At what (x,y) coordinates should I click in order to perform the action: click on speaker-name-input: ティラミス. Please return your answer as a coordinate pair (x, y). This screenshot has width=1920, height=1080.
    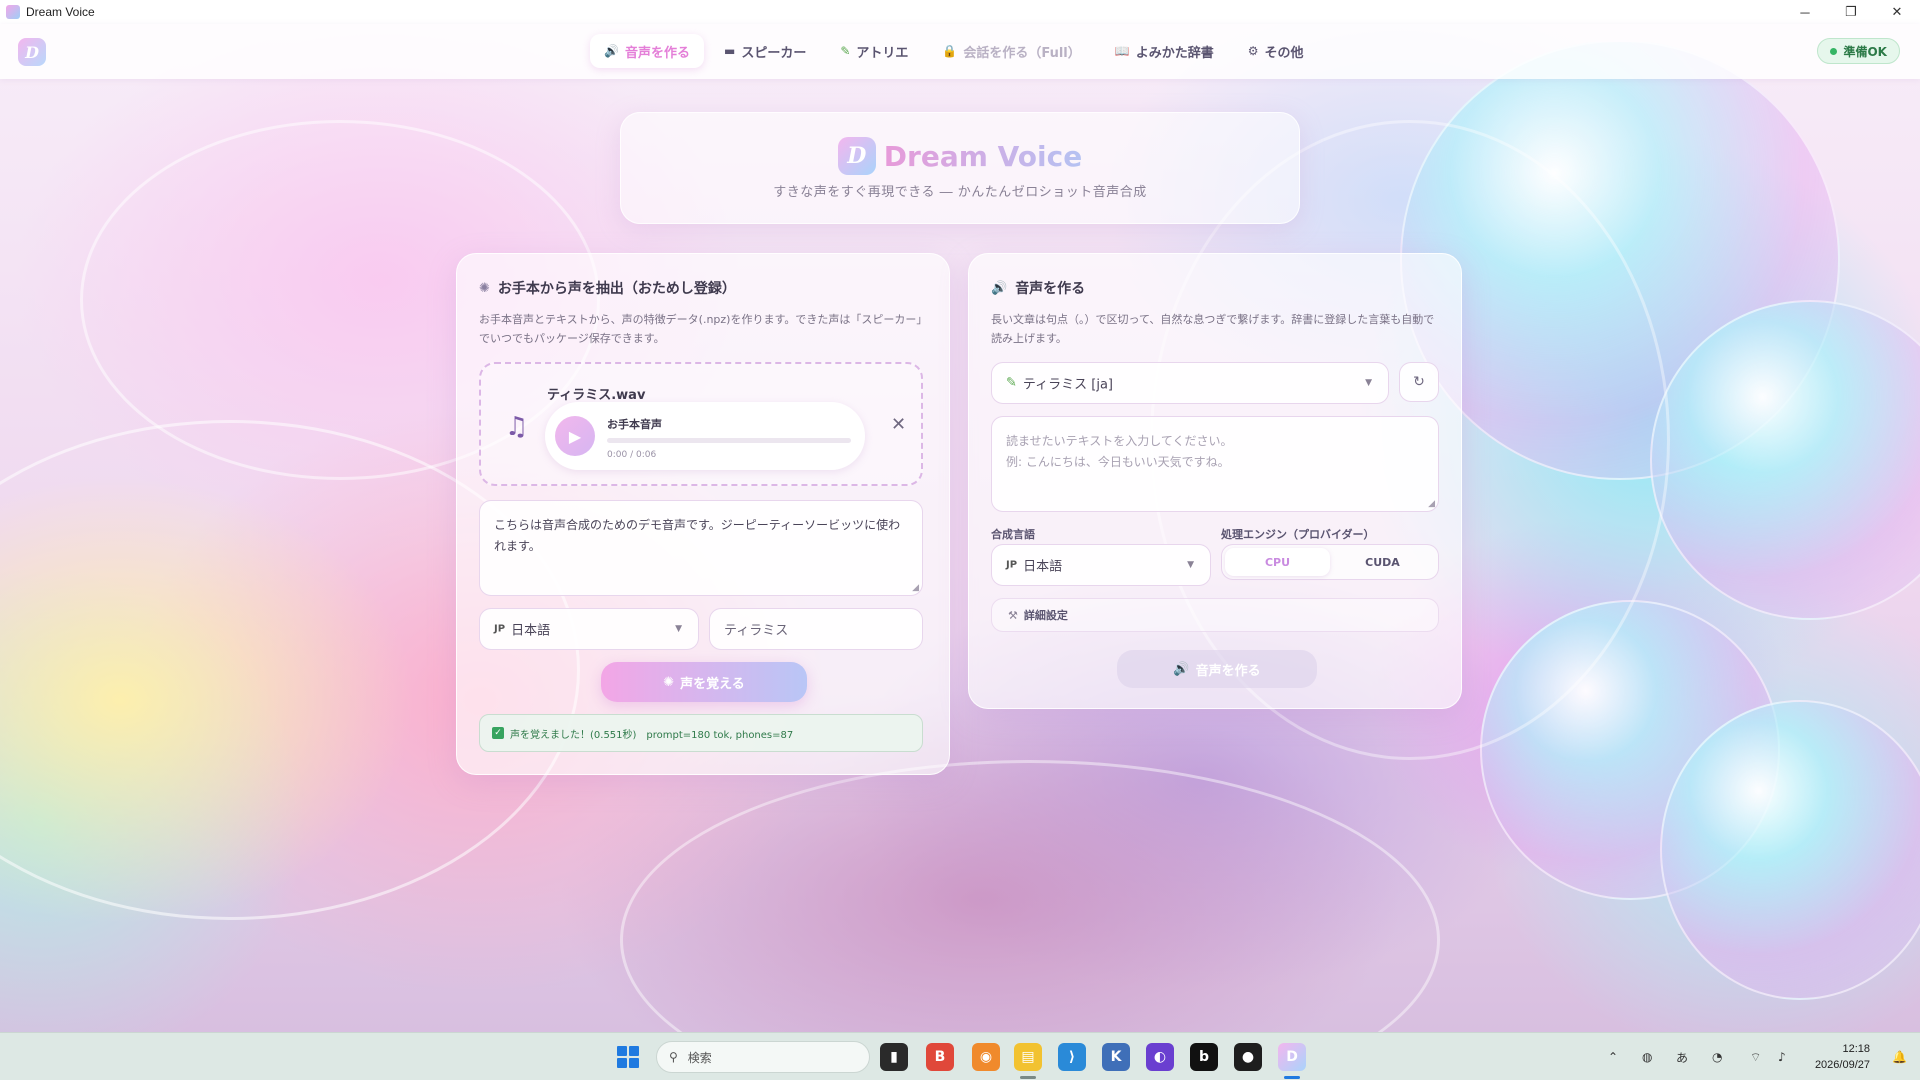
    Looking at the image, I should click on (816, 629).